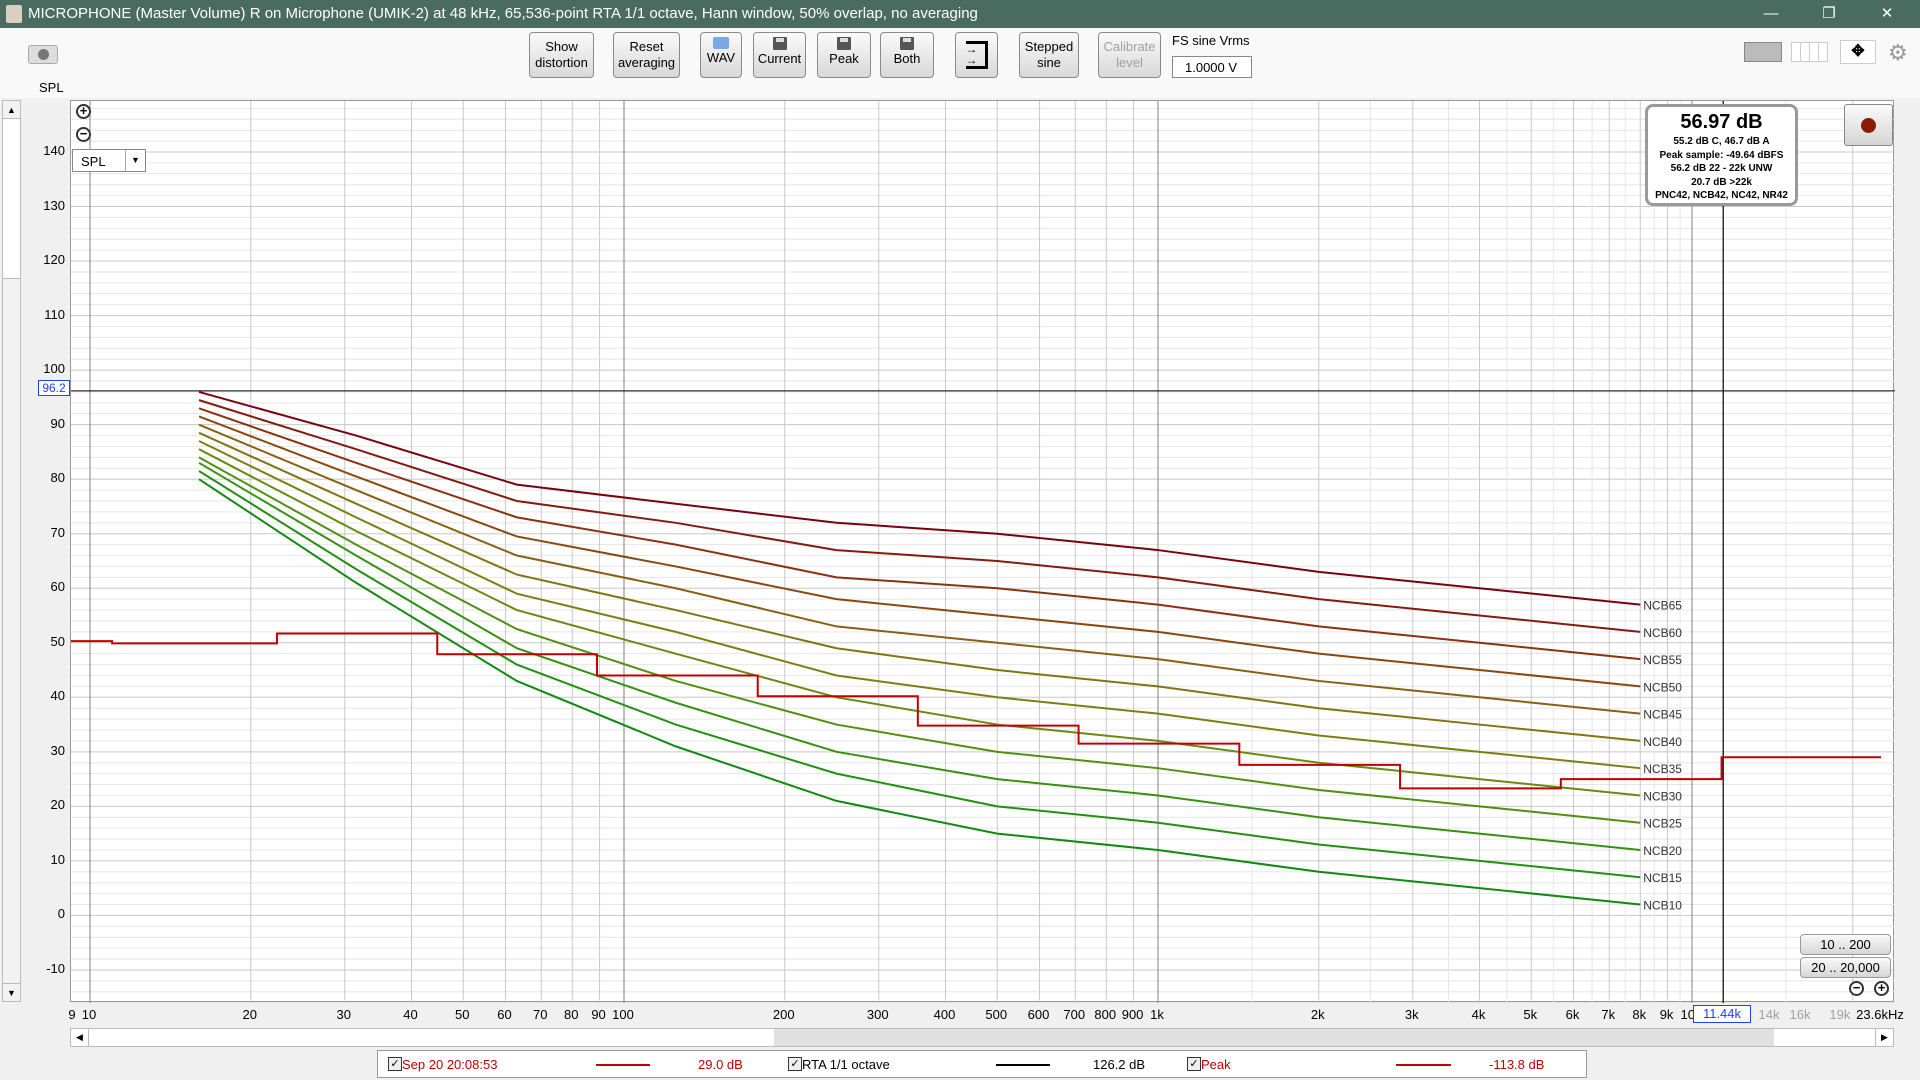 The width and height of the screenshot is (1920, 1080). I want to click on save-both-button: Both, so click(907, 55).